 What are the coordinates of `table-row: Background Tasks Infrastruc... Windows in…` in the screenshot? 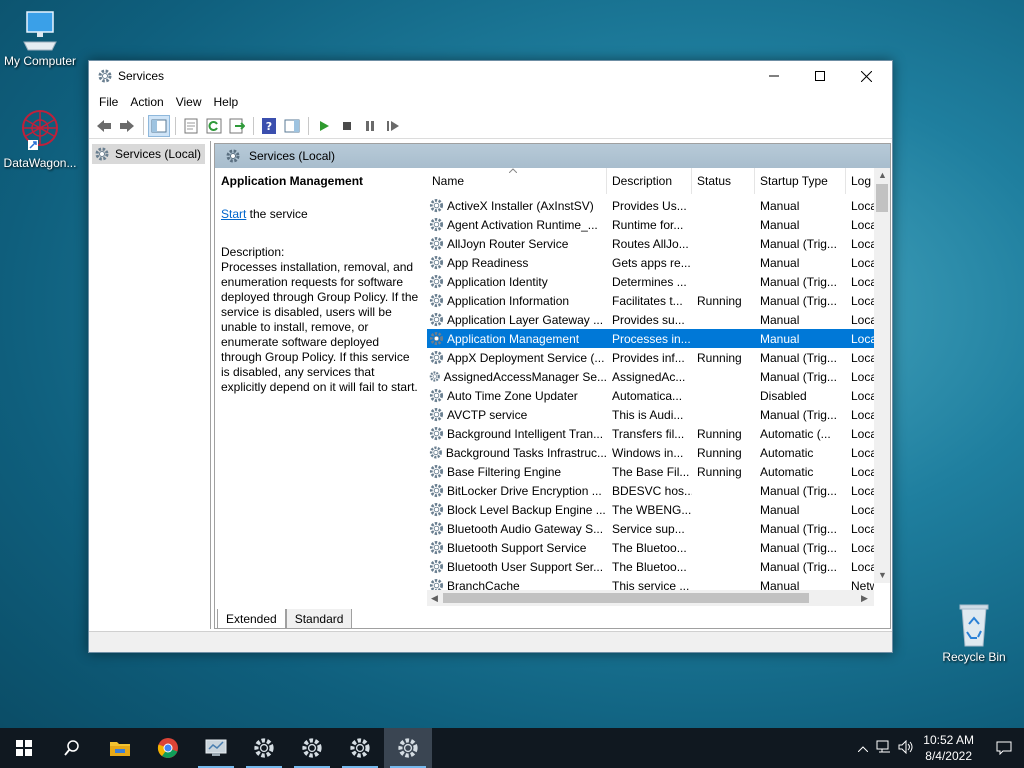 It's located at (650, 452).